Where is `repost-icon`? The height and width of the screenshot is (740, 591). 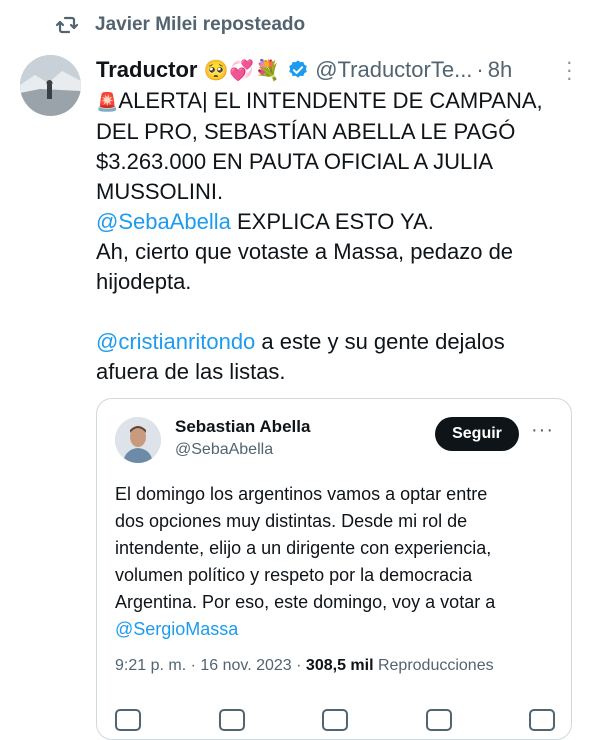 repost-icon is located at coordinates (67, 25).